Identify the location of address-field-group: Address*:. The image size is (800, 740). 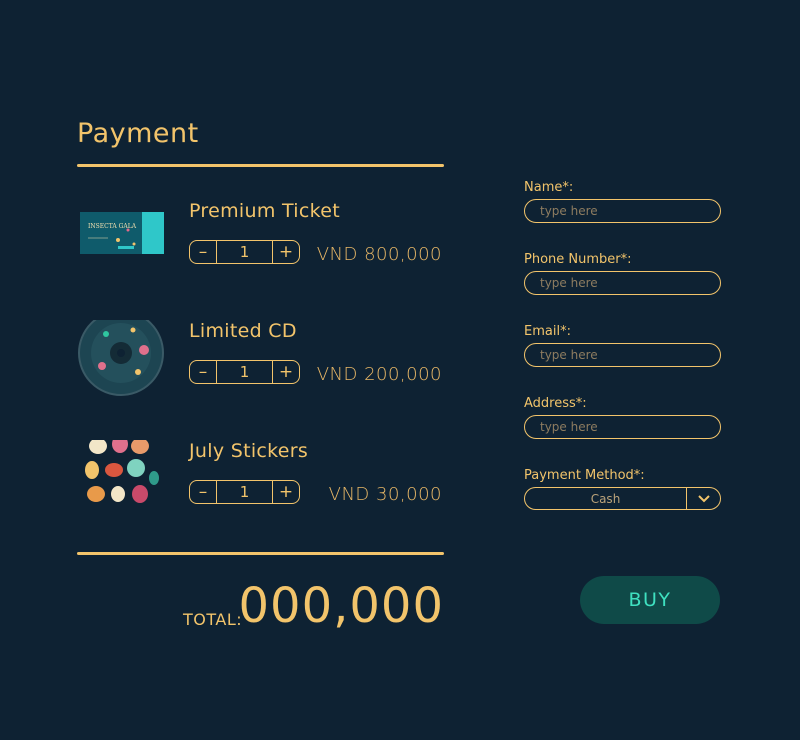
(622, 417).